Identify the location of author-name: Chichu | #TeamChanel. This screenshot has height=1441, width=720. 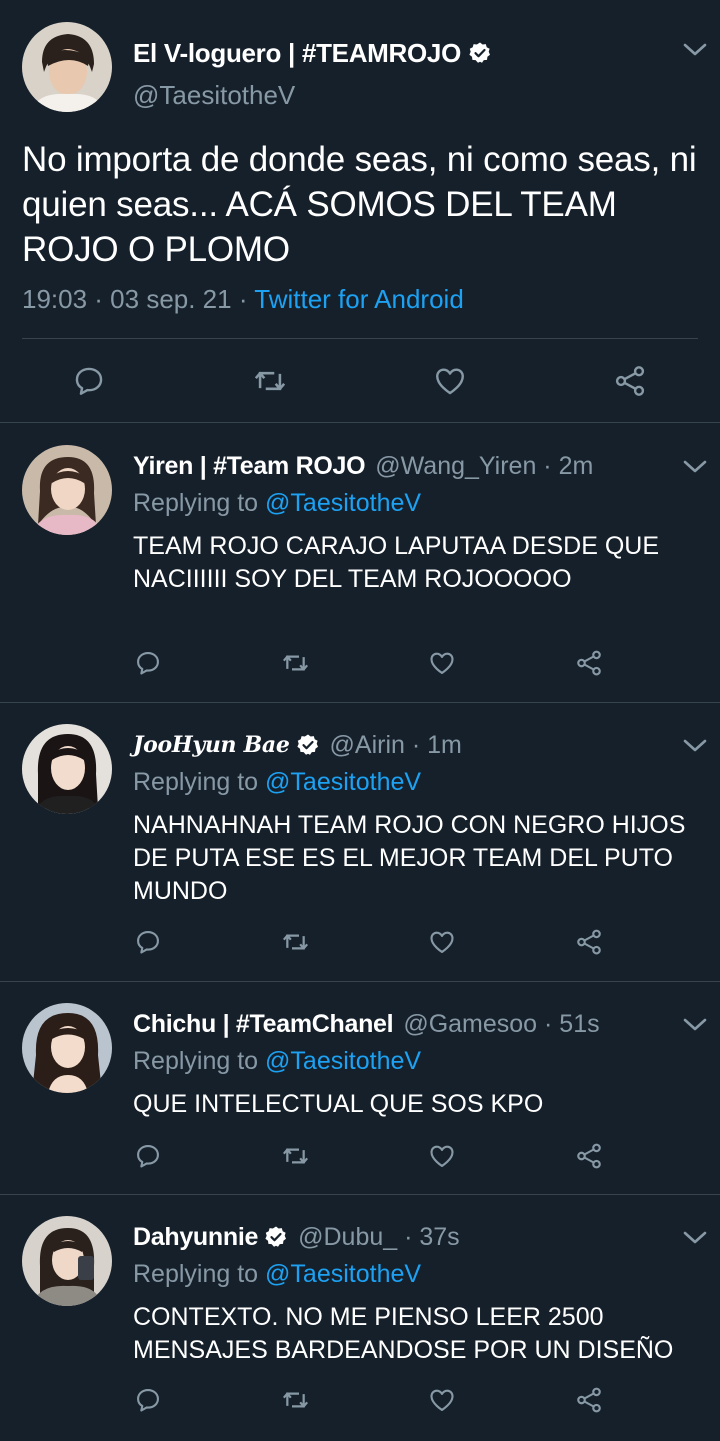
(263, 1024).